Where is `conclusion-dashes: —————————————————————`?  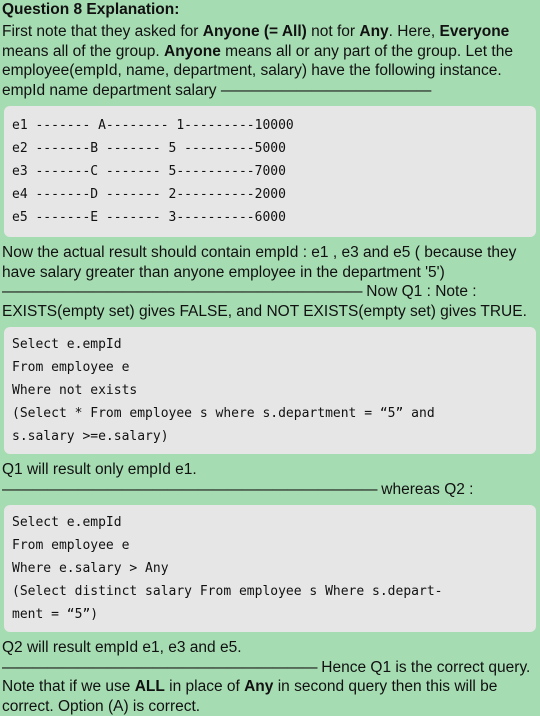
conclusion-dashes: ————————————————————— is located at coordinates (160, 667).